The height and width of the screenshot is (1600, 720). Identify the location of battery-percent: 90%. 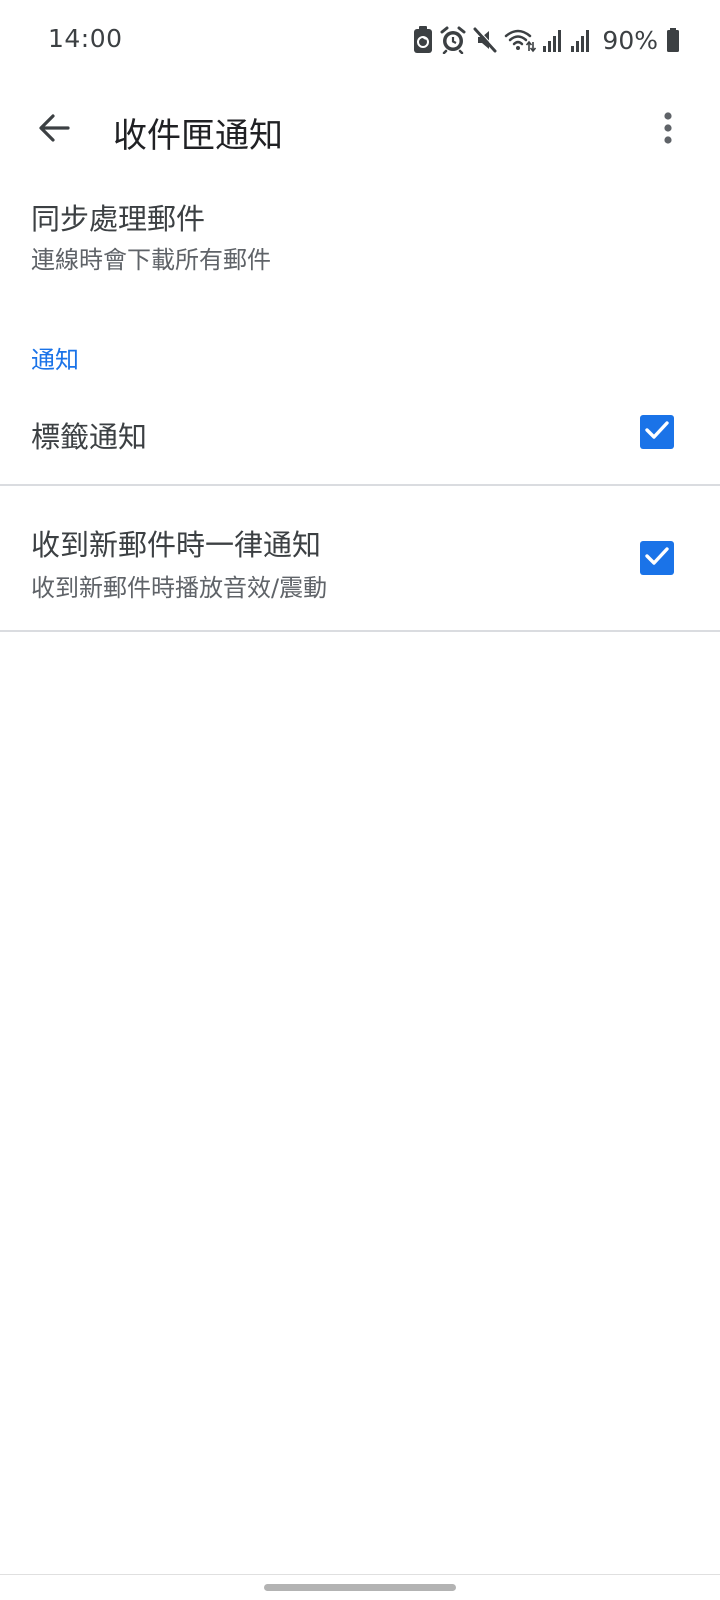
(630, 40).